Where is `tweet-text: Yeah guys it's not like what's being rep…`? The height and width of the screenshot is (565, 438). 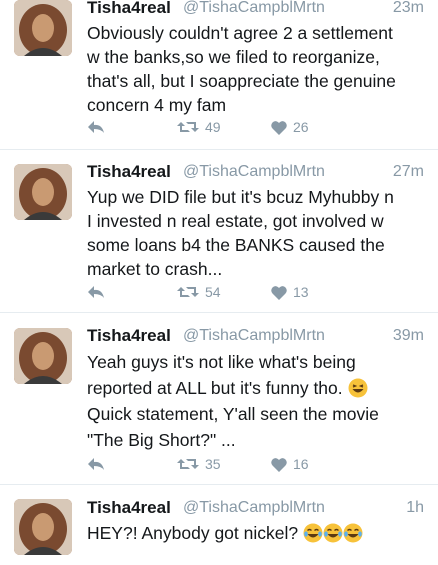
tweet-text: Yeah guys it's not like what's being rep… is located at coordinates (257, 401).